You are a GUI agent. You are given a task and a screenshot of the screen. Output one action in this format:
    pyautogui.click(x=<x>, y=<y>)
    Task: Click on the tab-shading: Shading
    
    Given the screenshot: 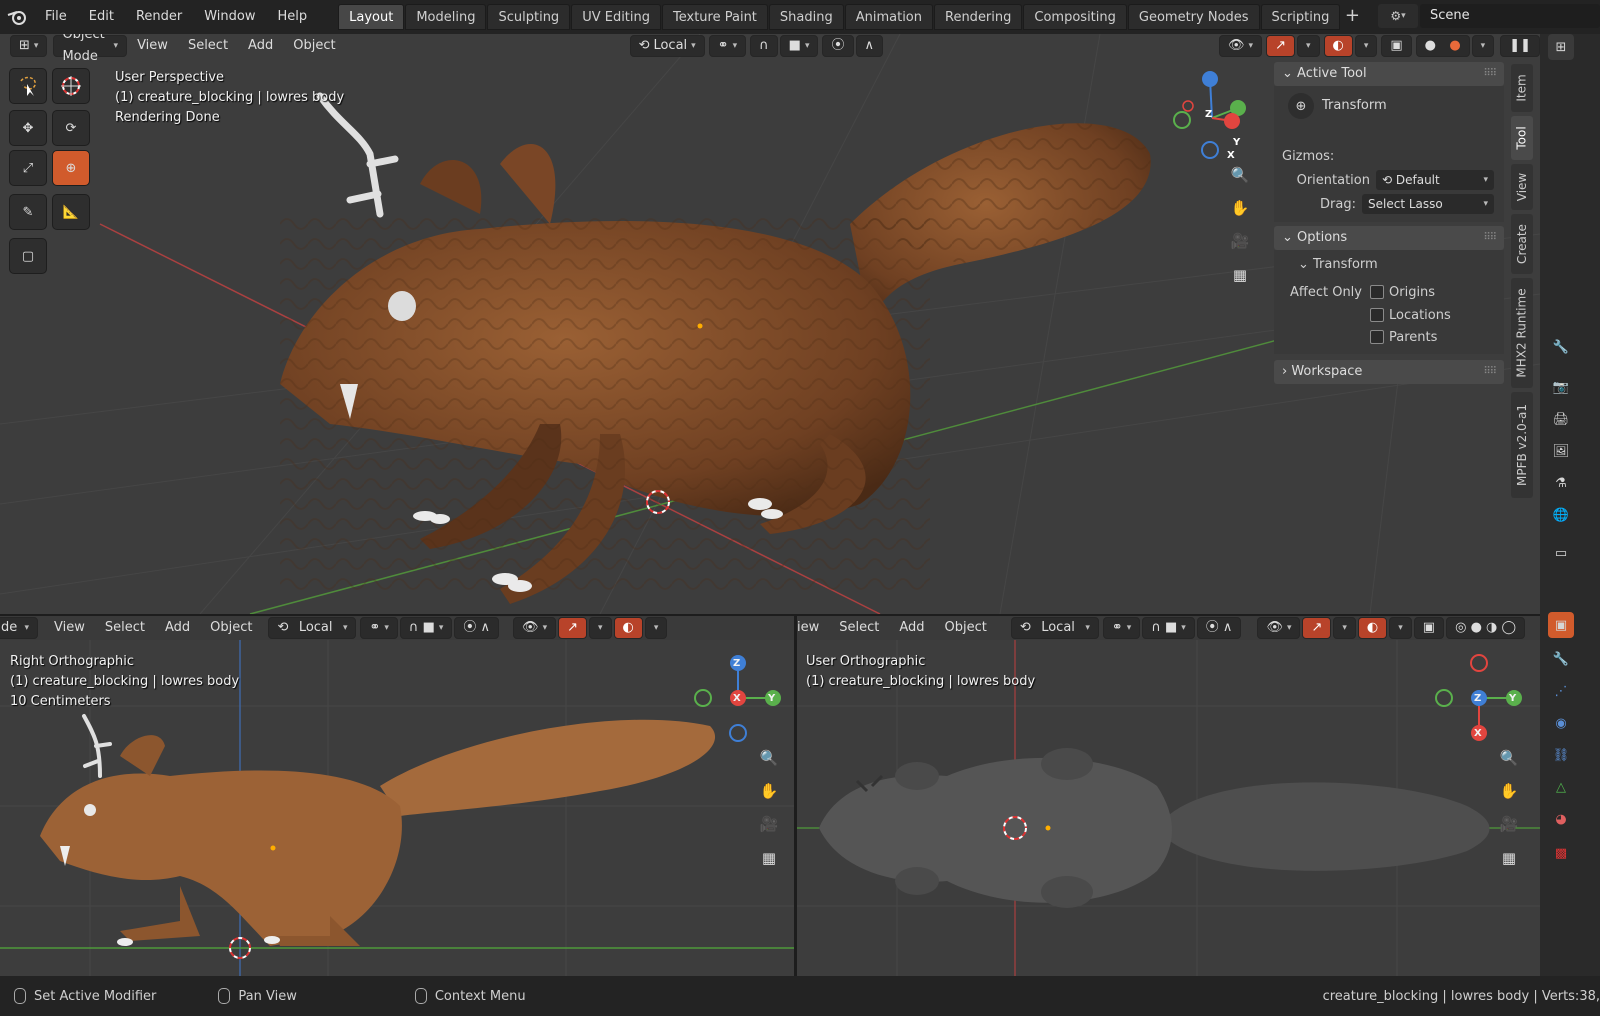 What is the action you would take?
    pyautogui.click(x=806, y=17)
    